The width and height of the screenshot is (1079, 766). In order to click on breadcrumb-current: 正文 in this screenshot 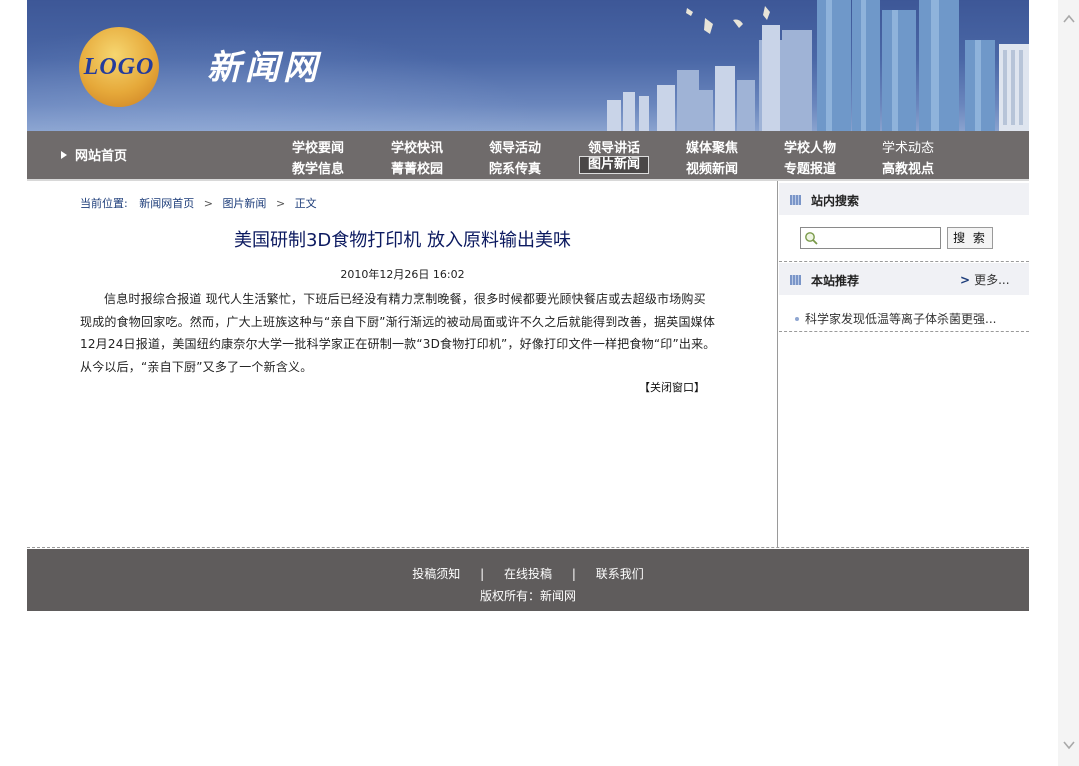, I will do `click(305, 203)`.